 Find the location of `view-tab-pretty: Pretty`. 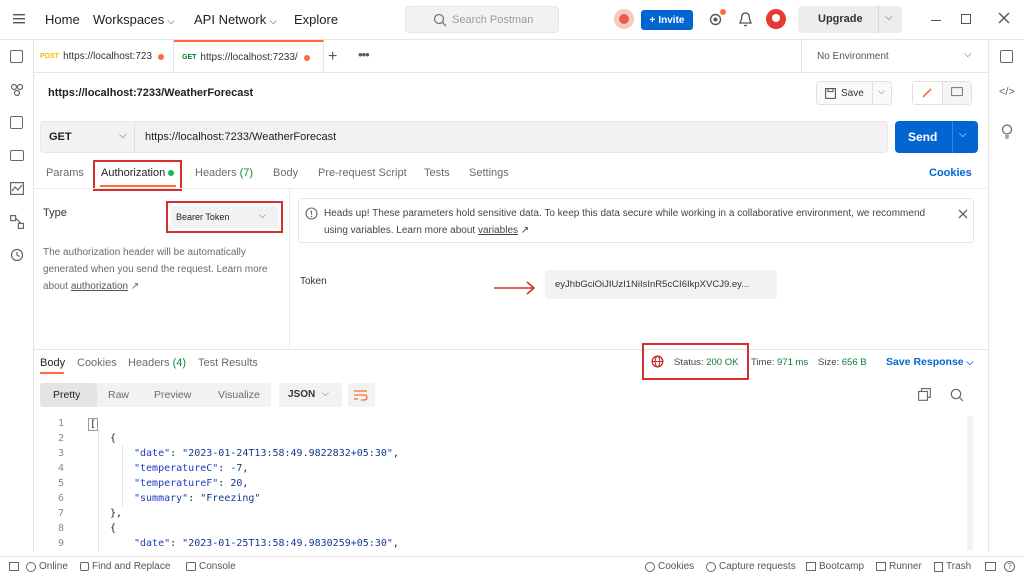

view-tab-pretty: Pretty is located at coordinates (66, 395).